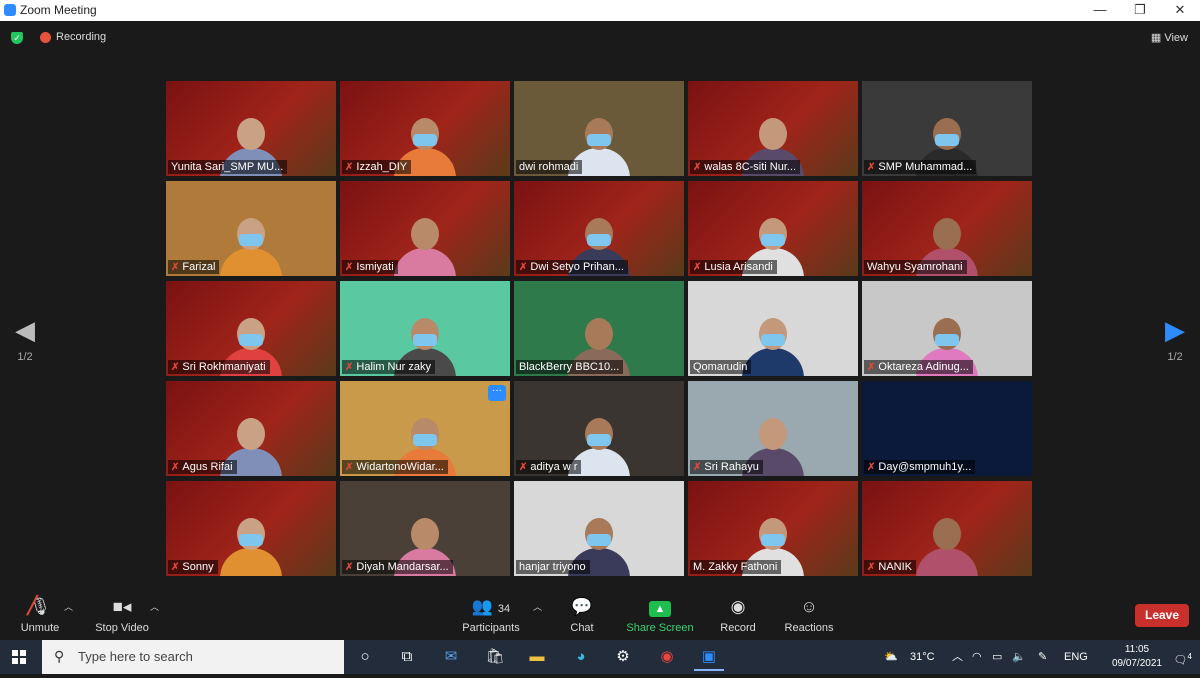 This screenshot has height=678, width=1200. What do you see at coordinates (495, 657) in the screenshot?
I see `store-icon: 🛍` at bounding box center [495, 657].